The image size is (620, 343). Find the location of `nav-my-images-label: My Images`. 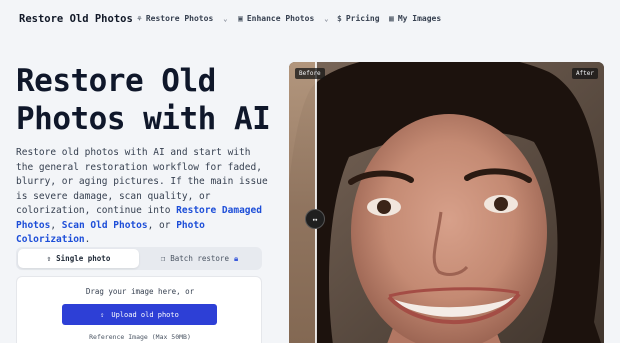

nav-my-images-label: My Images is located at coordinates (419, 18).